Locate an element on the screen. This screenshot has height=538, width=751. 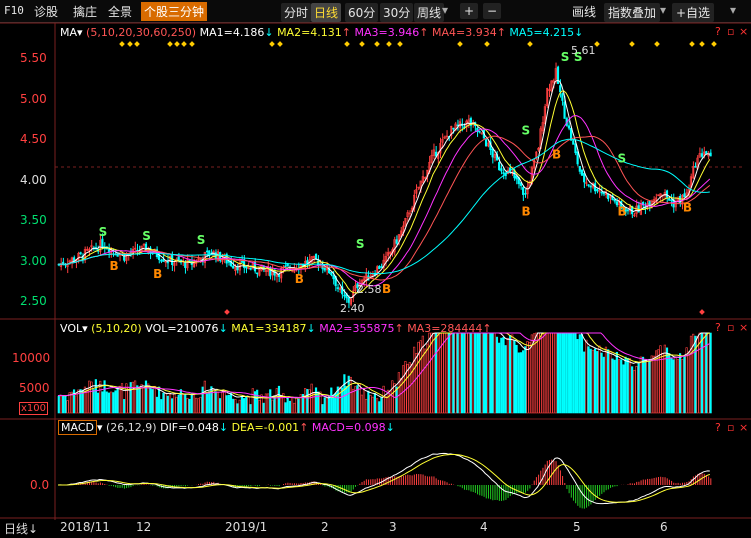
price-tick: 2.50 is located at coordinates (33, 301).